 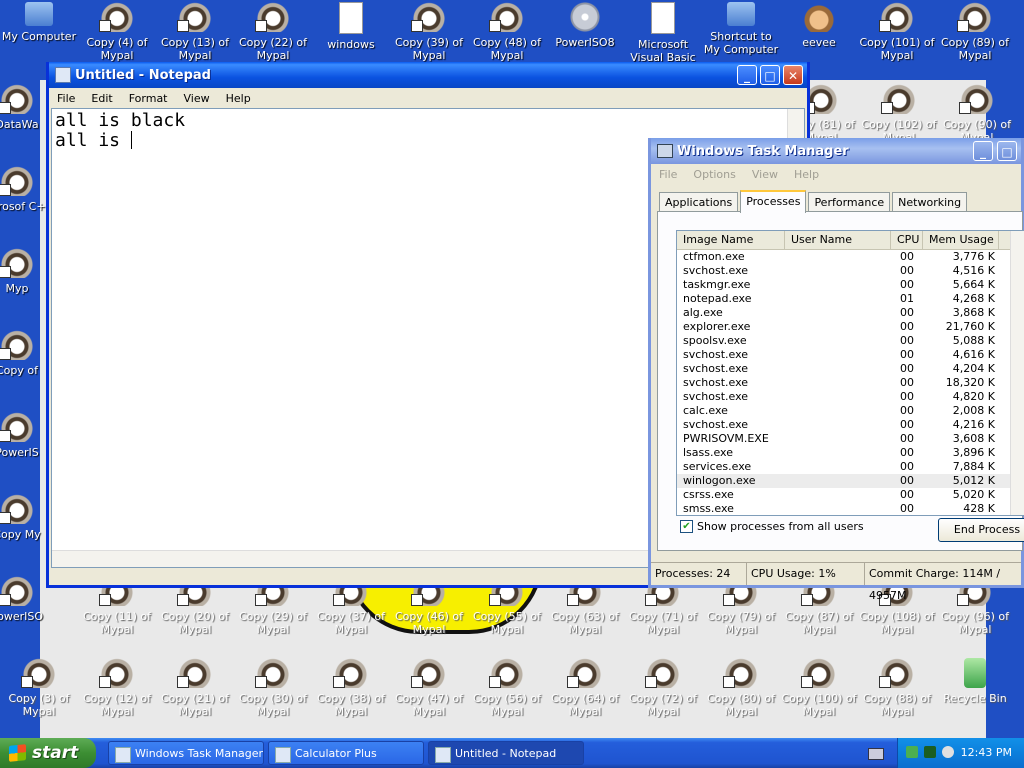 I want to click on desktop-icon: Copy (101) of Mypal, so click(x=897, y=32).